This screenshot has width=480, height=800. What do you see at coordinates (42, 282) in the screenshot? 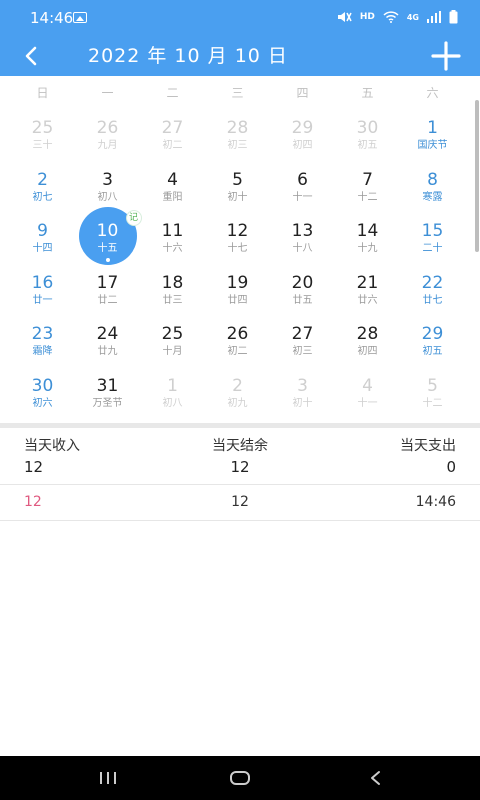
I see `day-number: 16` at bounding box center [42, 282].